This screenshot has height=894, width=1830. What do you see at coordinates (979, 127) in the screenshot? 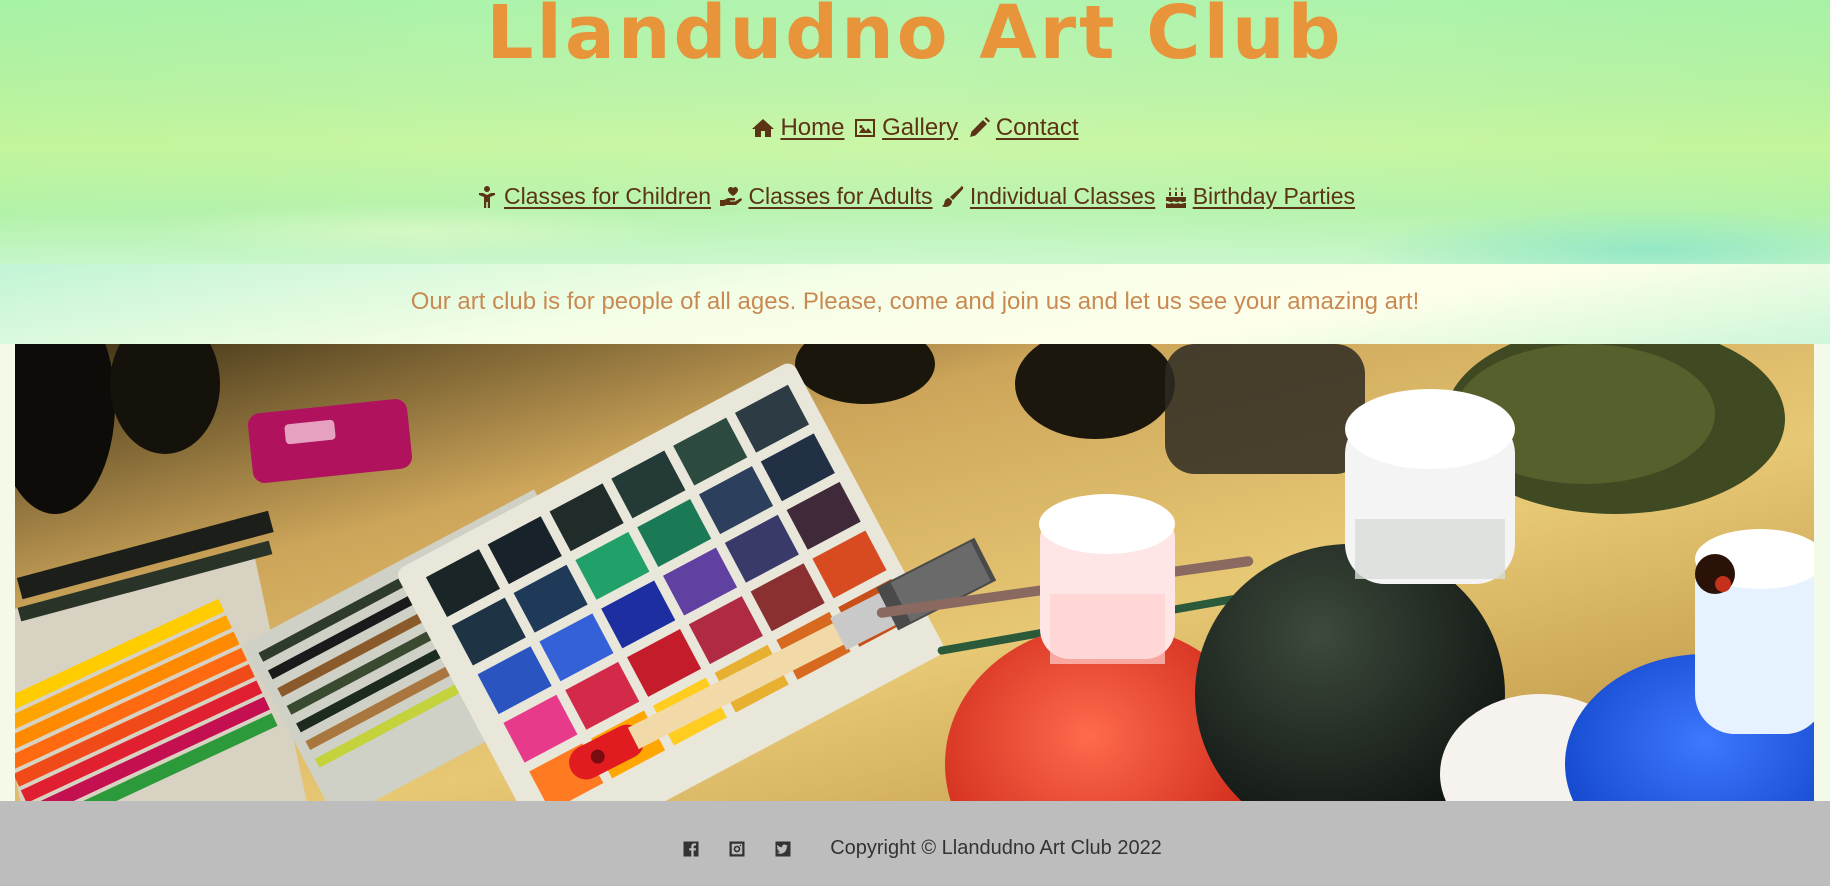
I see `pencil-icon` at bounding box center [979, 127].